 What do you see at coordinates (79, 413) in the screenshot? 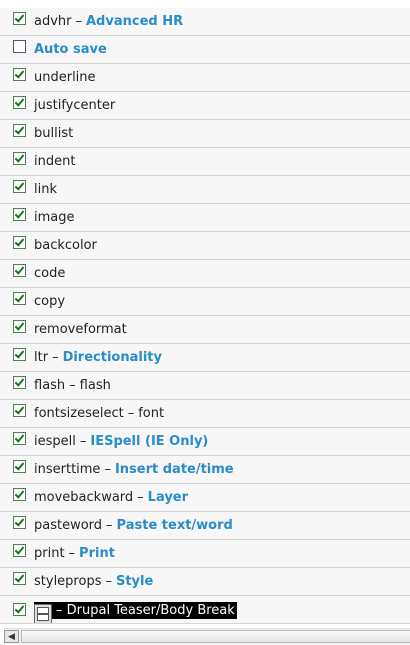
I see `button-name: fontsizeselect` at bounding box center [79, 413].